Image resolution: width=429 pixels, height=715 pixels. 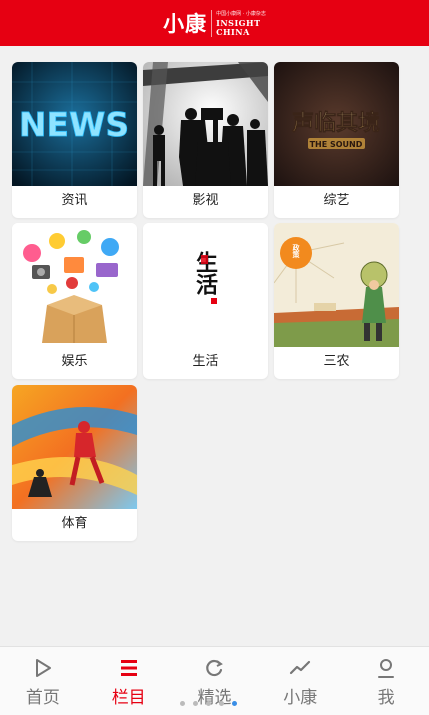 I want to click on category-card-entertainment: 娱乐, so click(x=74, y=301).